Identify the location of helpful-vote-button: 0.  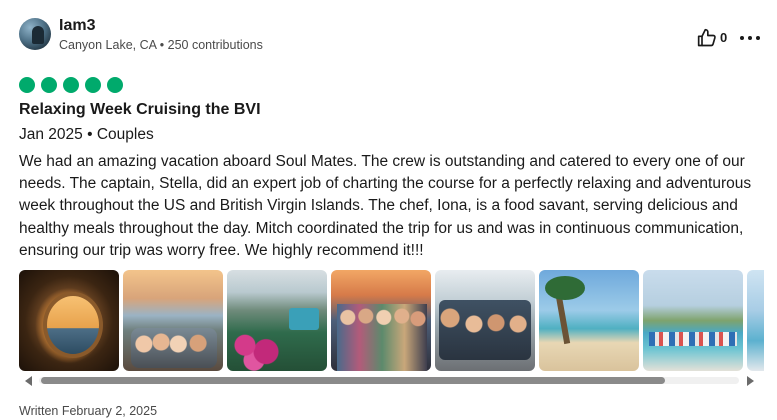
(713, 38).